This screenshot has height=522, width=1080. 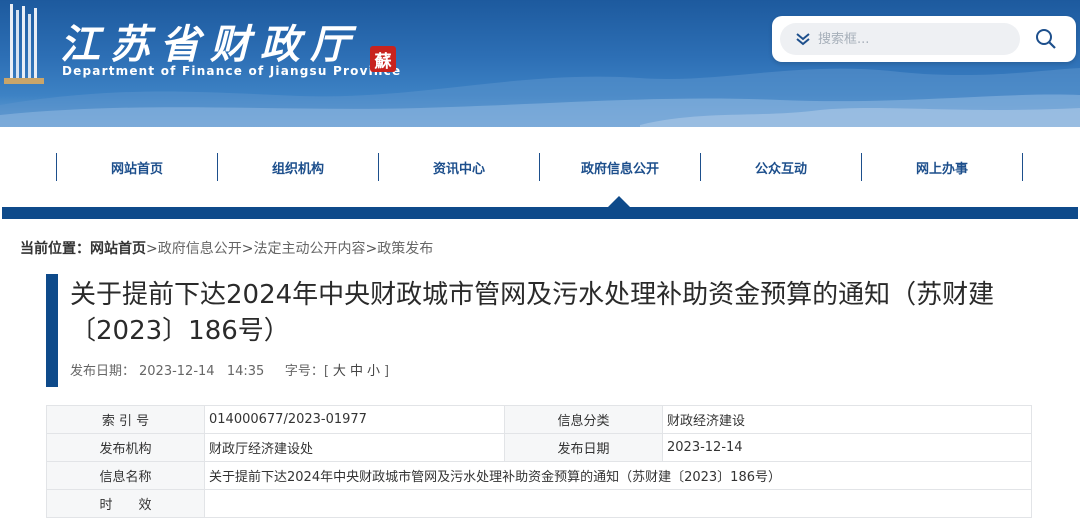 What do you see at coordinates (52, 330) in the screenshot?
I see `title-accent-bar` at bounding box center [52, 330].